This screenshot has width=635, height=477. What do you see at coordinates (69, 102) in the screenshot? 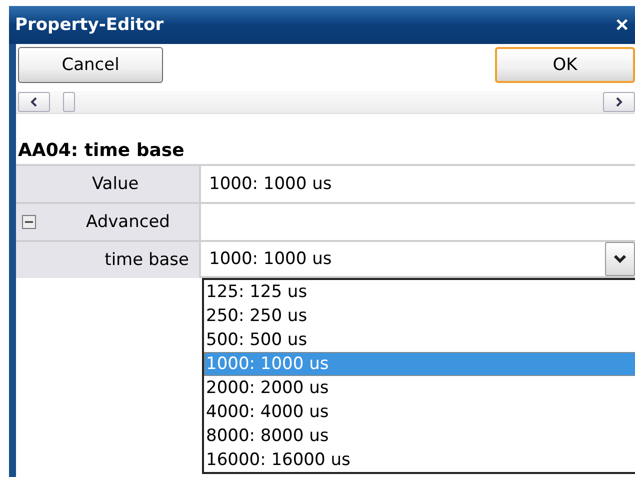
I see `scroll-thumb` at bounding box center [69, 102].